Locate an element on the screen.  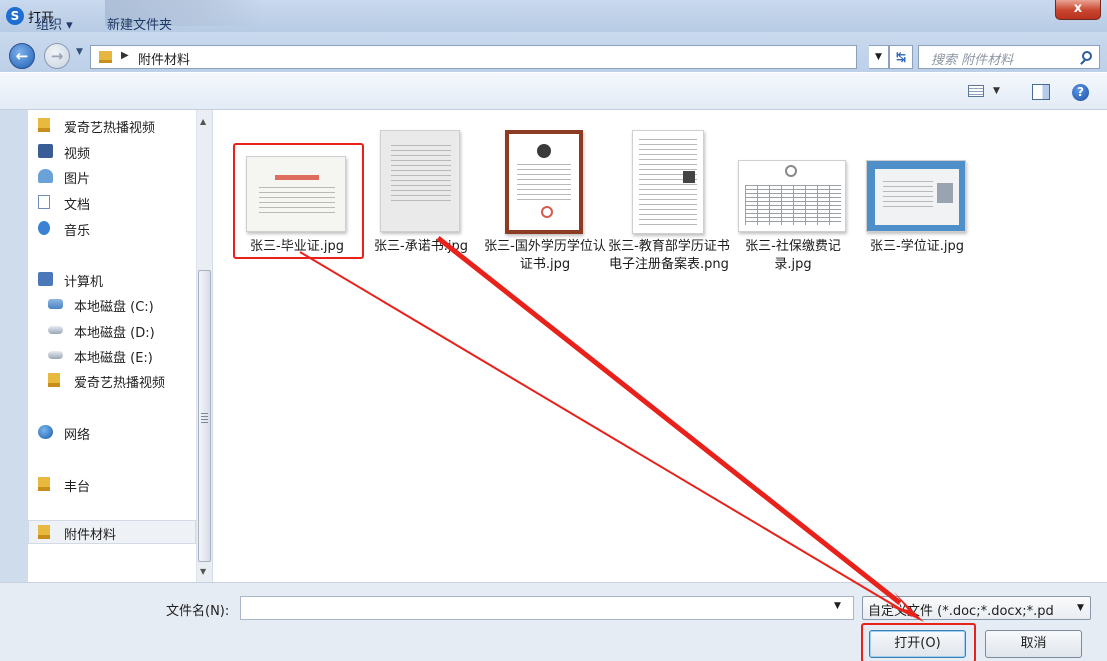
document-library-icon is located at coordinates (44, 202).